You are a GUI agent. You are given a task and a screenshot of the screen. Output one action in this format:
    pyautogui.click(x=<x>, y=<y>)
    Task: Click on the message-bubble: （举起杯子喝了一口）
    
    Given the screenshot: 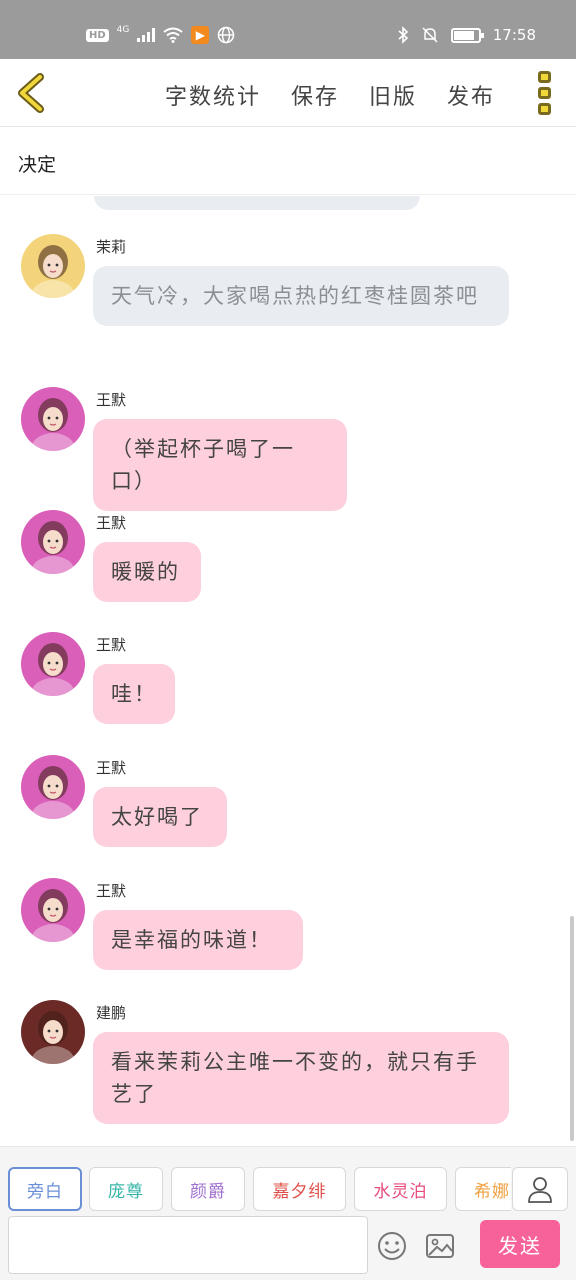 What is the action you would take?
    pyautogui.click(x=220, y=465)
    